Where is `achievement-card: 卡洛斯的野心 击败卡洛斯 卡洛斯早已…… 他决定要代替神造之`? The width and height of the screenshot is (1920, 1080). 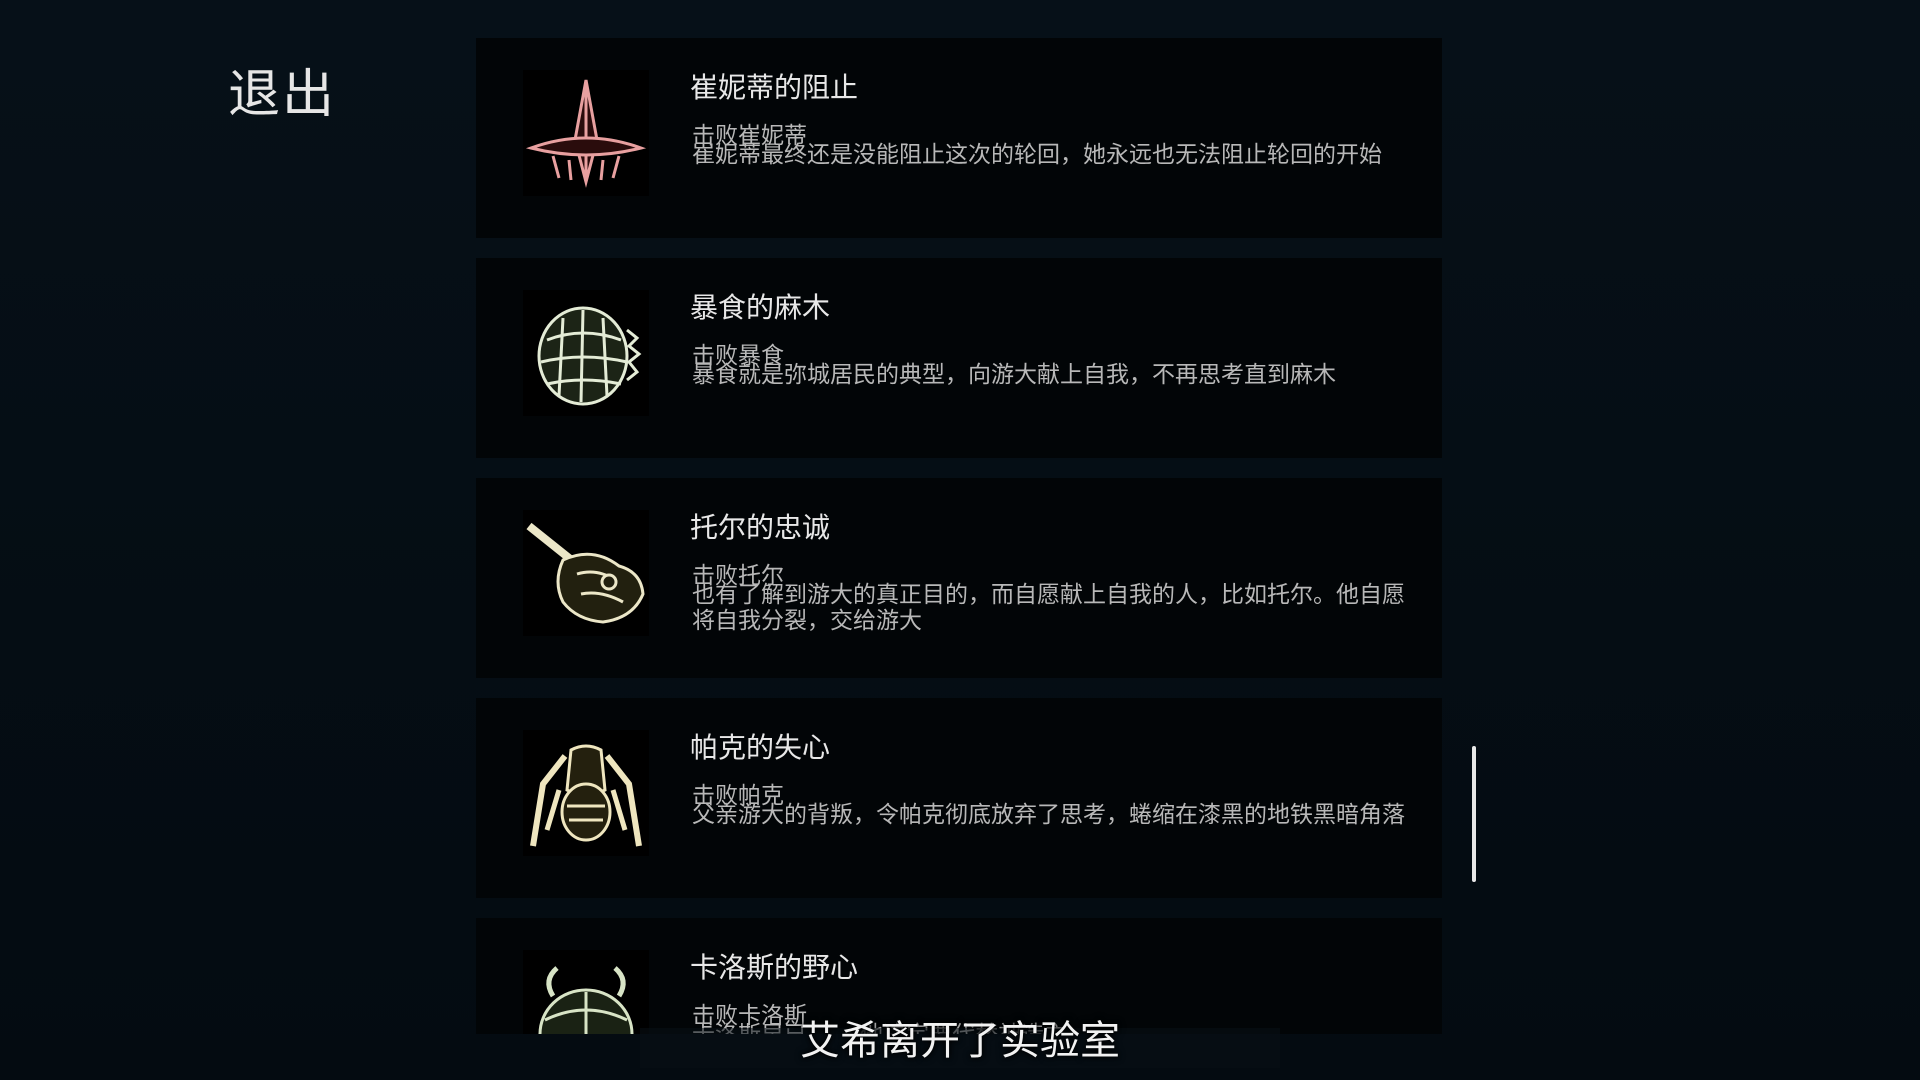
achievement-card: 卡洛斯的野心 击败卡洛斯 卡洛斯早已…… 他决定要代替神造之 is located at coordinates (959, 976).